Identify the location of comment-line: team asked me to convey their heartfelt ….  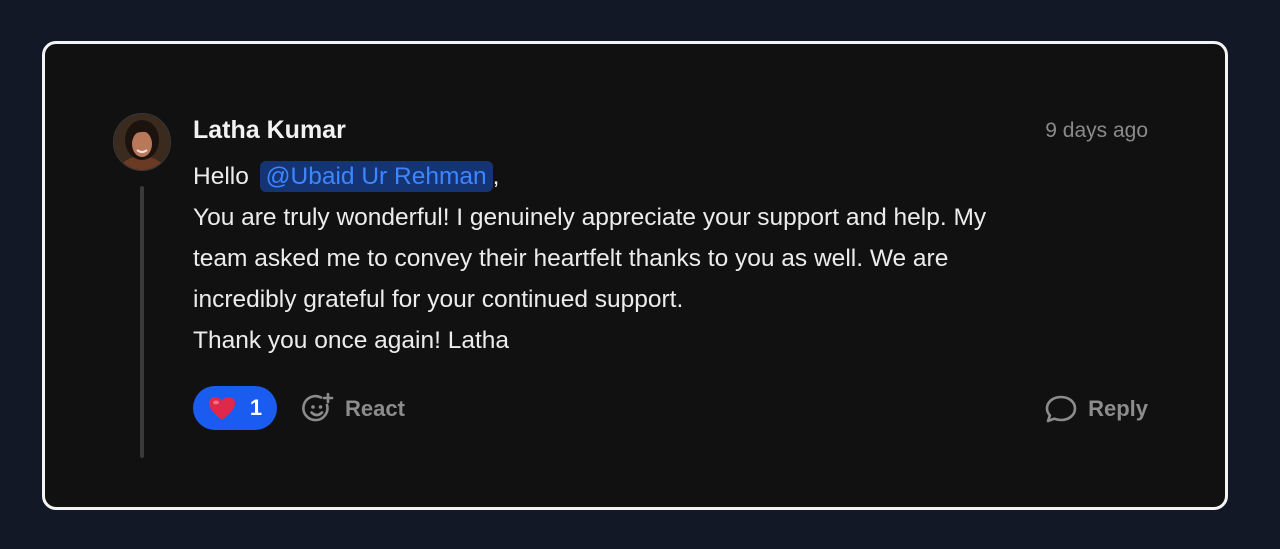
(571, 258).